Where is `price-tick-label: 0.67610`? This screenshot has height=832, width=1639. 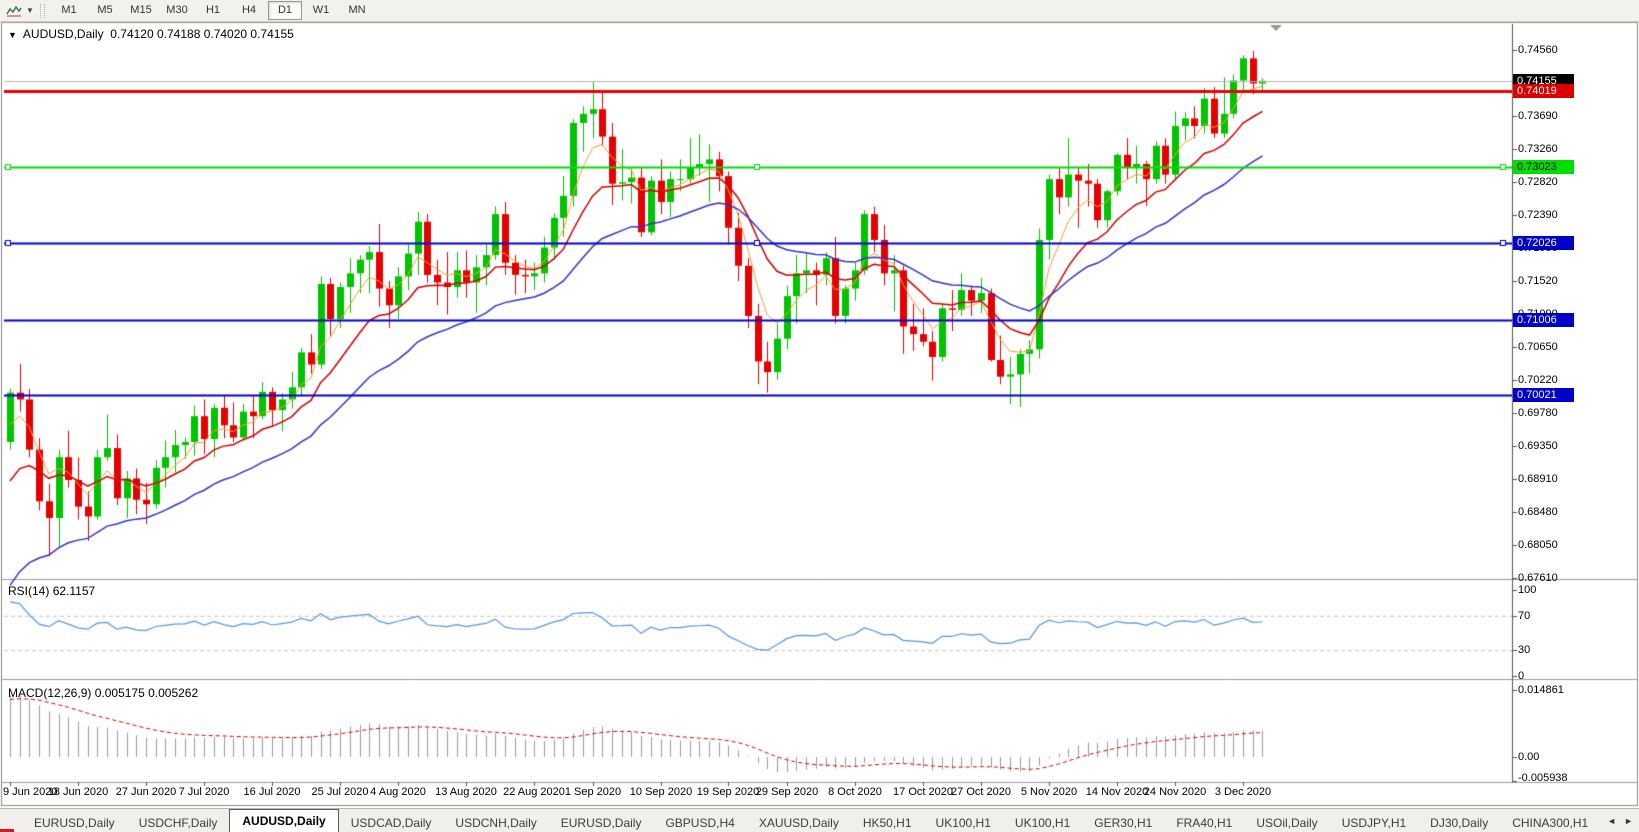 price-tick-label: 0.67610 is located at coordinates (1538, 578).